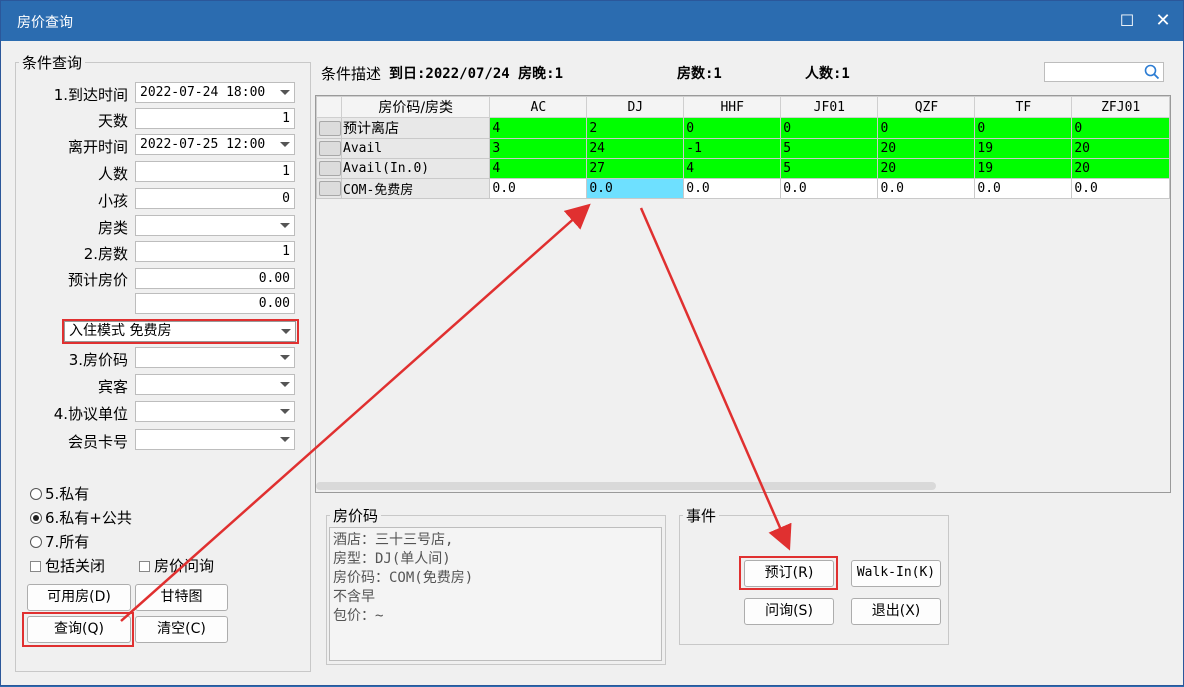  Describe the element at coordinates (78, 629) in the screenshot. I see `query-button-highlight` at that location.